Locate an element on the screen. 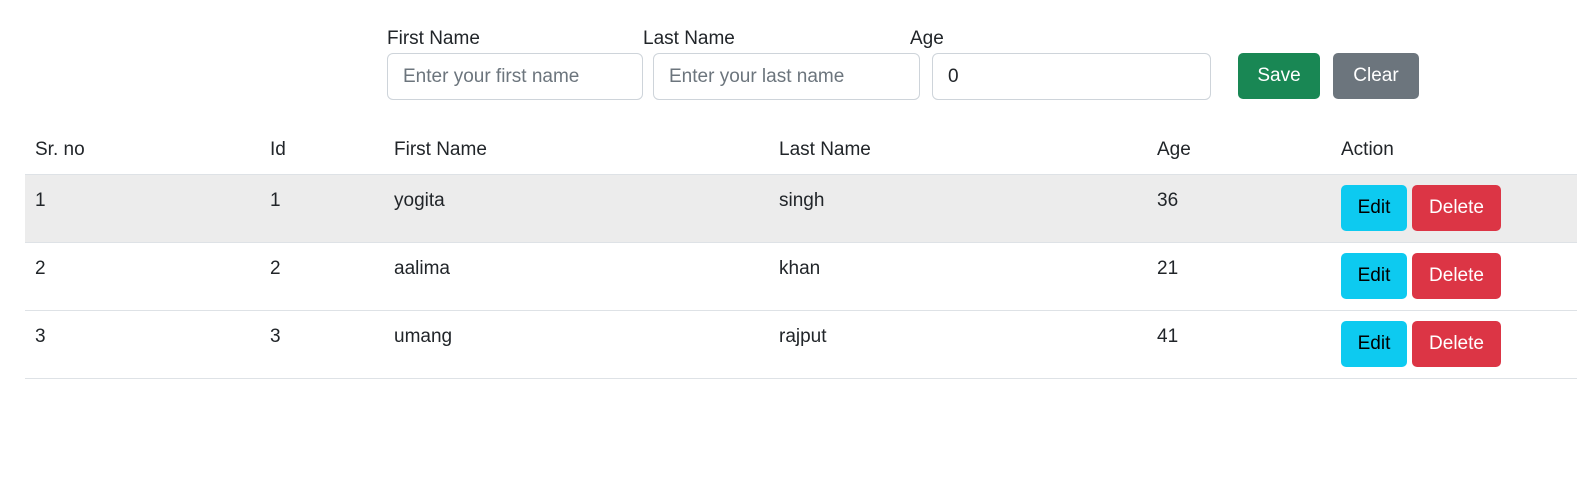 This screenshot has width=1577, height=477. first-name-input is located at coordinates (515, 76).